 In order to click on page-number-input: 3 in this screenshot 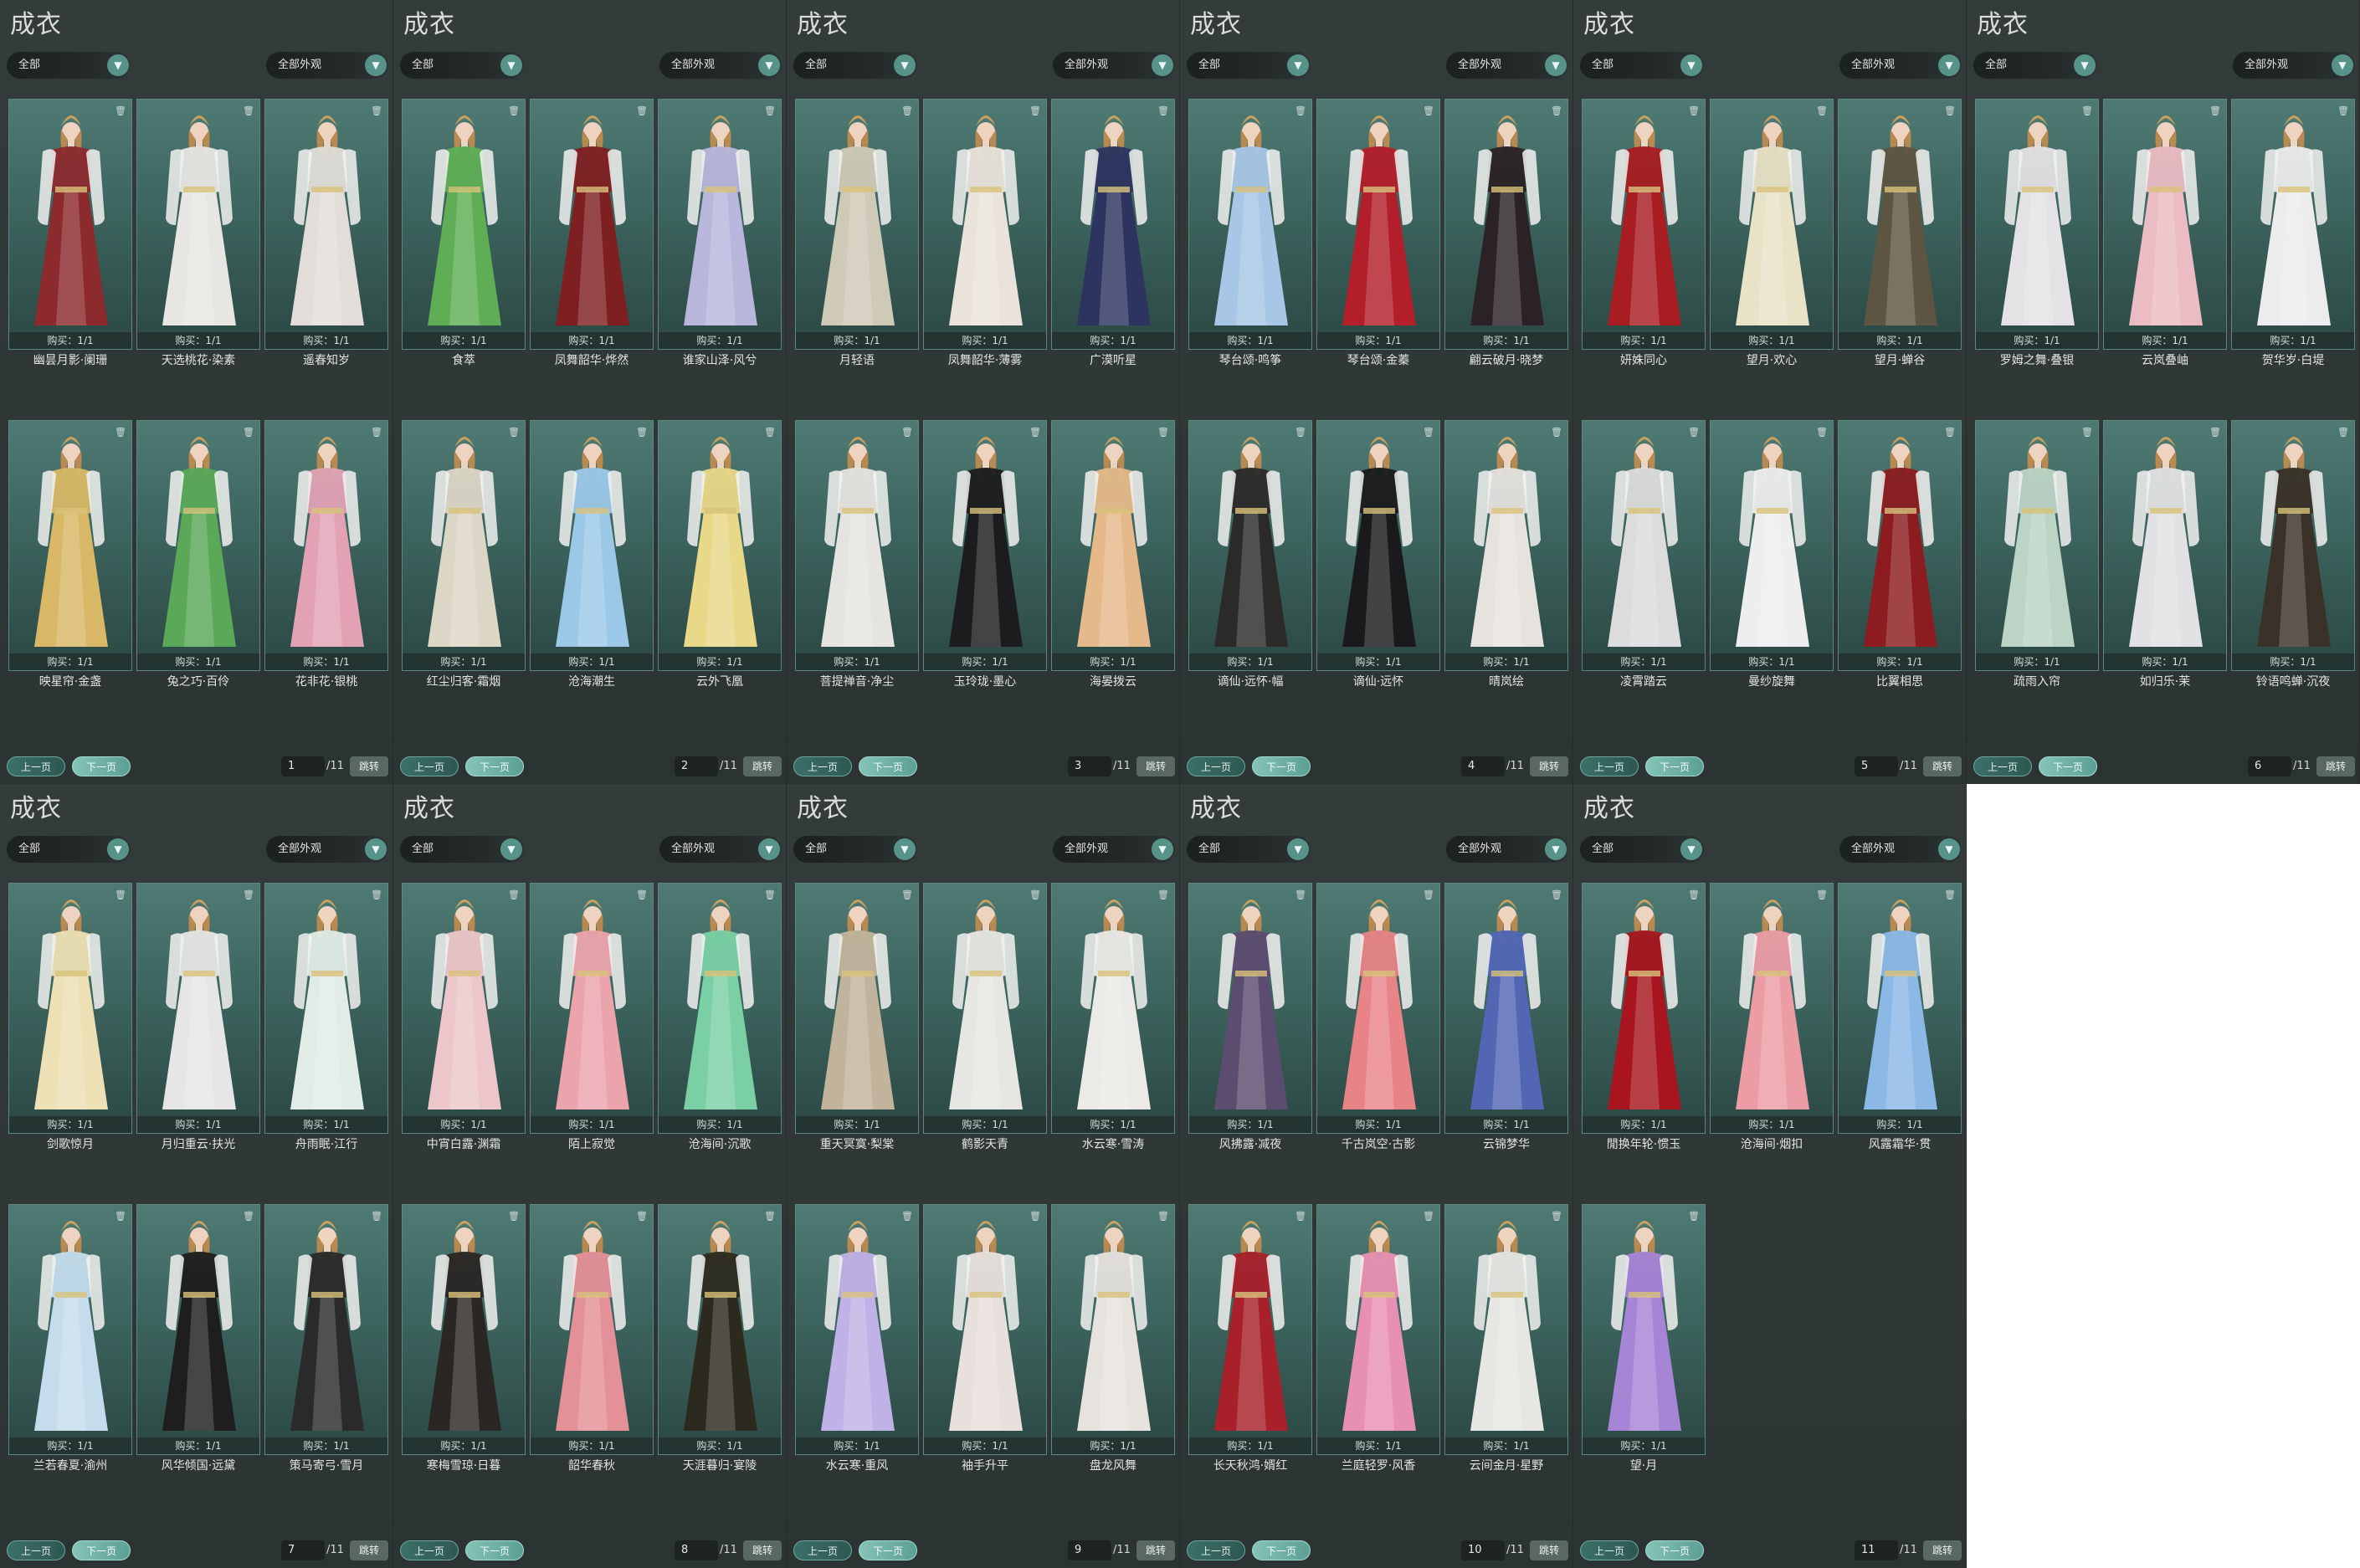, I will do `click(1089, 766)`.